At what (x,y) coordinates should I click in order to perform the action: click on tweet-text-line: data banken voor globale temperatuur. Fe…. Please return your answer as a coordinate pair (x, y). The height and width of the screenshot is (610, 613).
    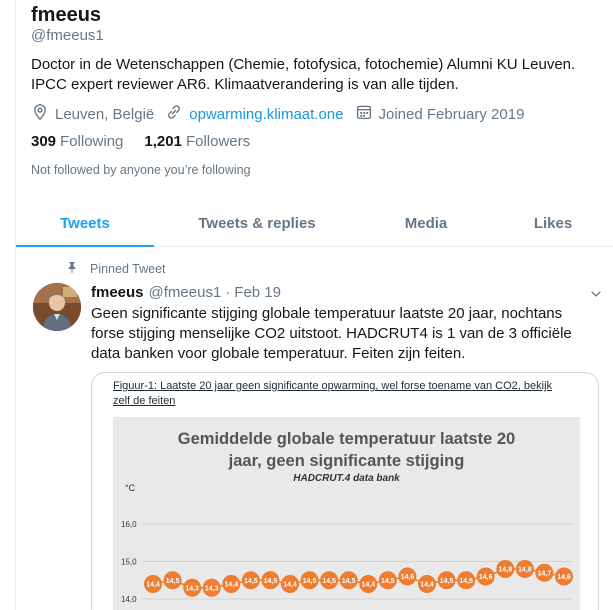
    Looking at the image, I should click on (278, 353).